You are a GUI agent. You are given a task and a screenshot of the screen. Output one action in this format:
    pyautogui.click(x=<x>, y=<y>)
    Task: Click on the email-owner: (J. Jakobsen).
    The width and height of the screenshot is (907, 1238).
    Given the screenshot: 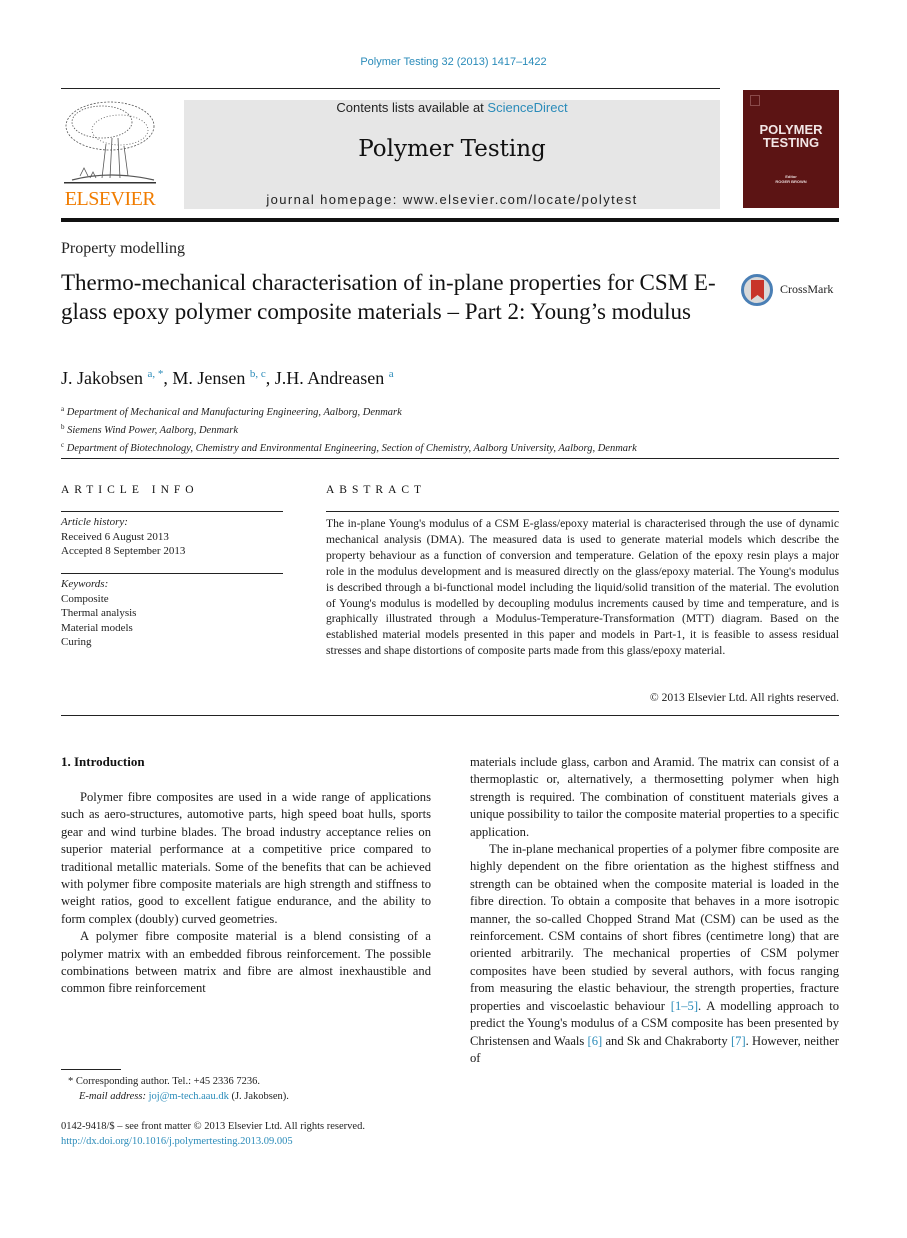 What is the action you would take?
    pyautogui.click(x=258, y=1096)
    